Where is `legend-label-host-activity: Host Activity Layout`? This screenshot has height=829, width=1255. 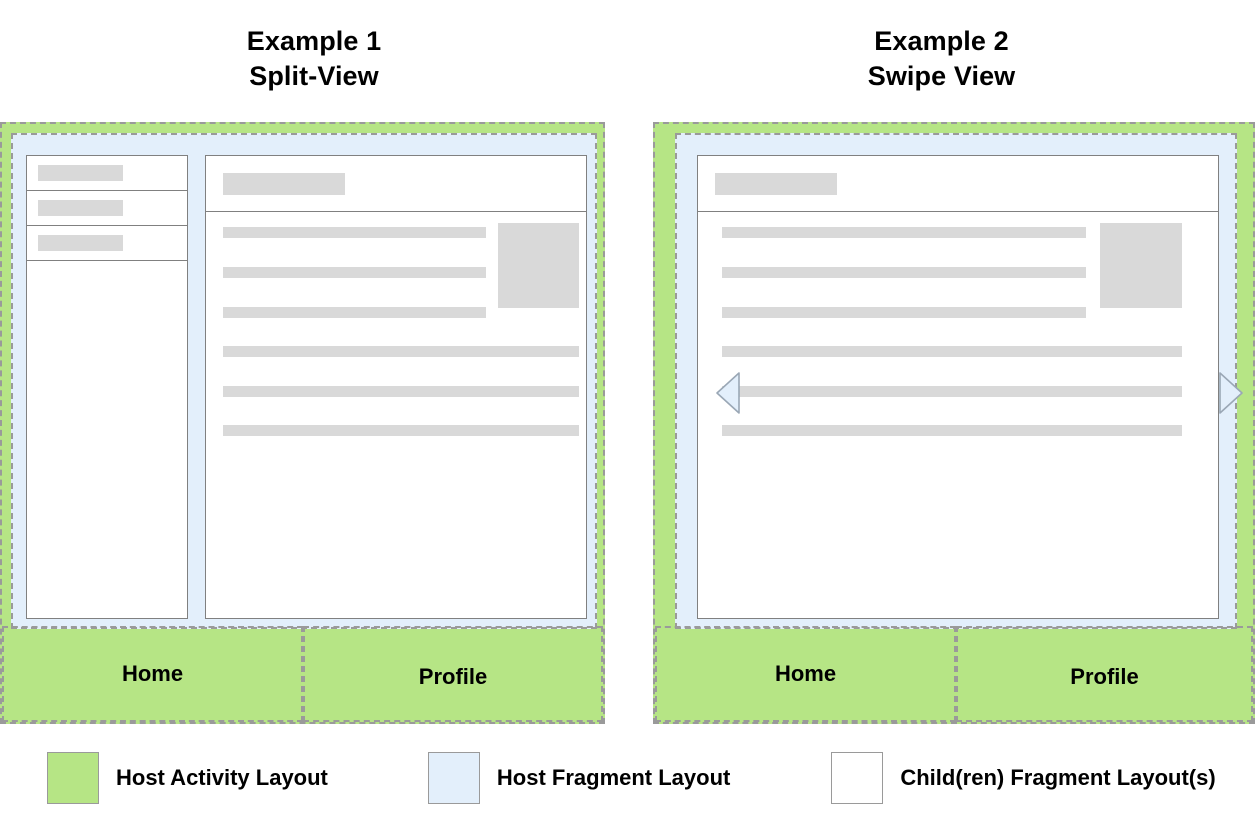
legend-label-host-activity: Host Activity Layout is located at coordinates (222, 777).